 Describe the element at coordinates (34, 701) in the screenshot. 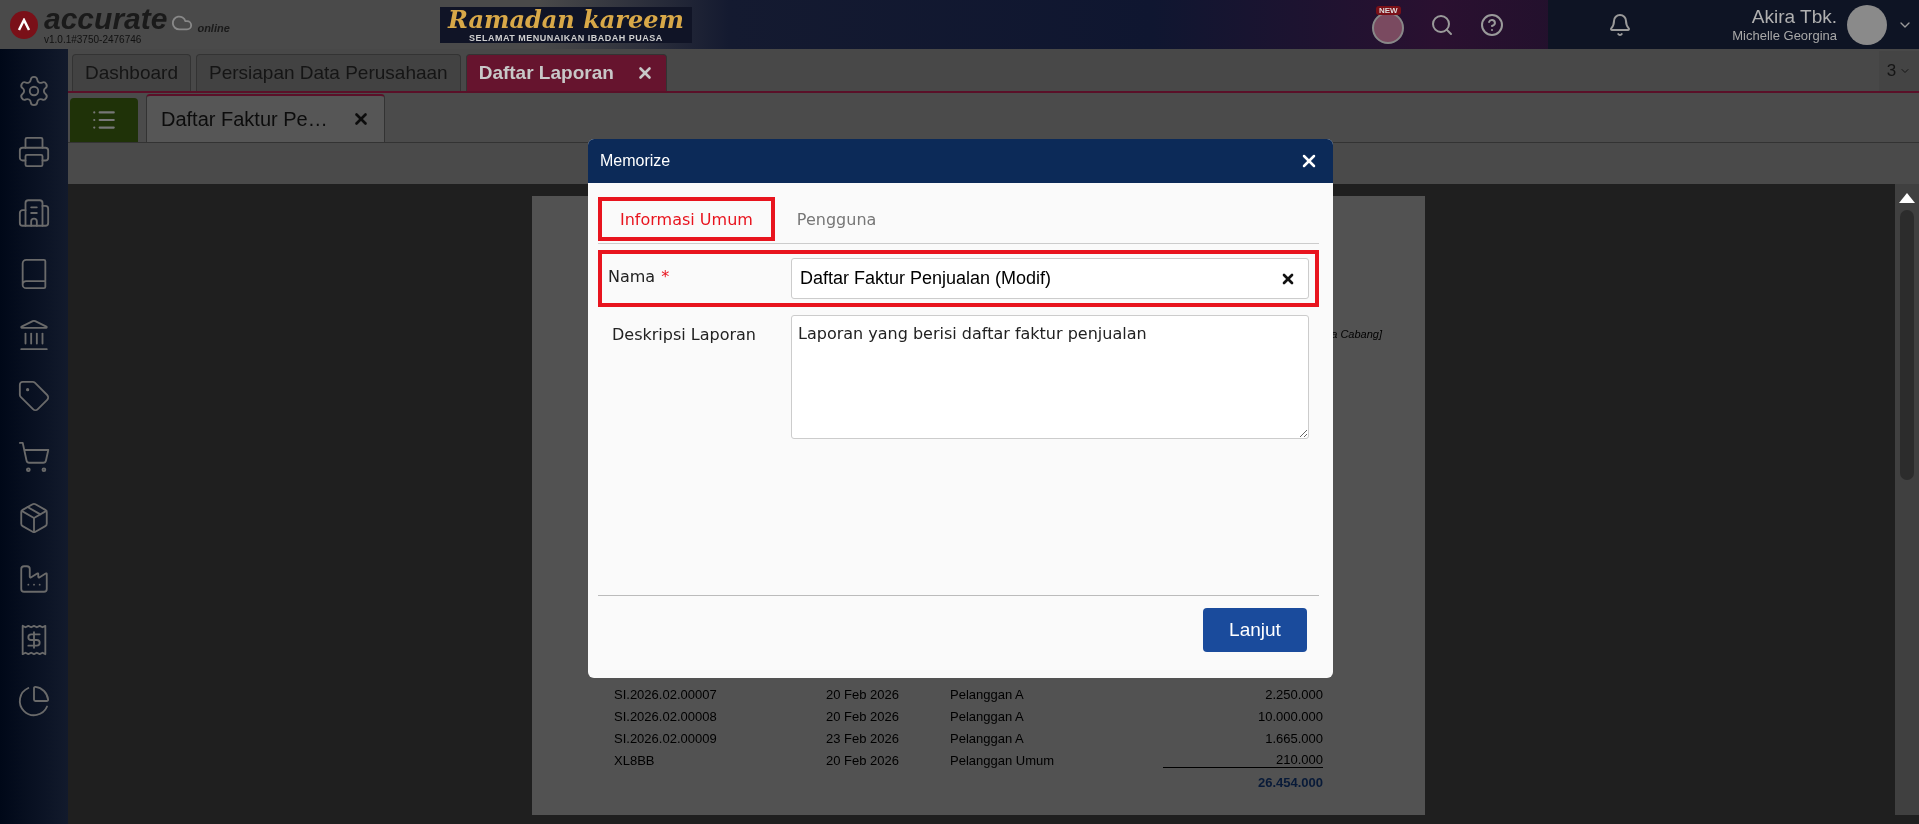

I see `pie-chart-icon` at that location.